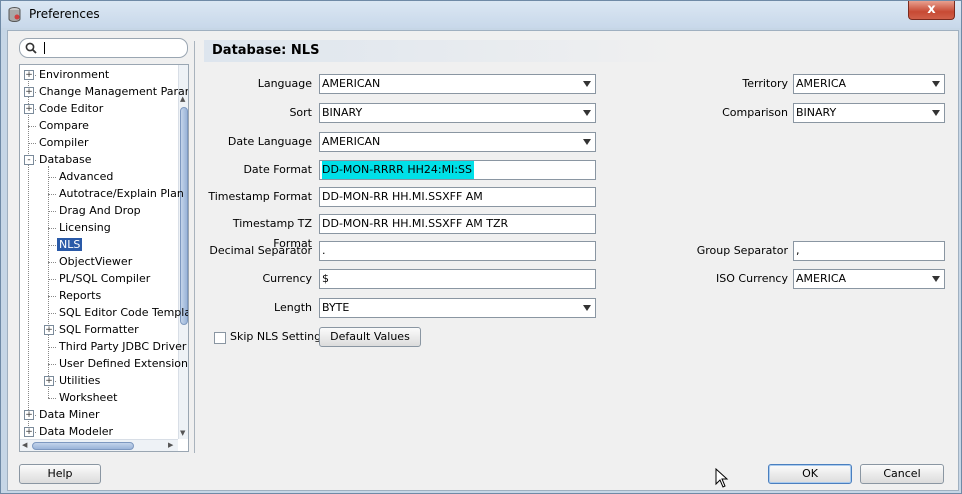  I want to click on tree-item: Data Miner, so click(69, 415).